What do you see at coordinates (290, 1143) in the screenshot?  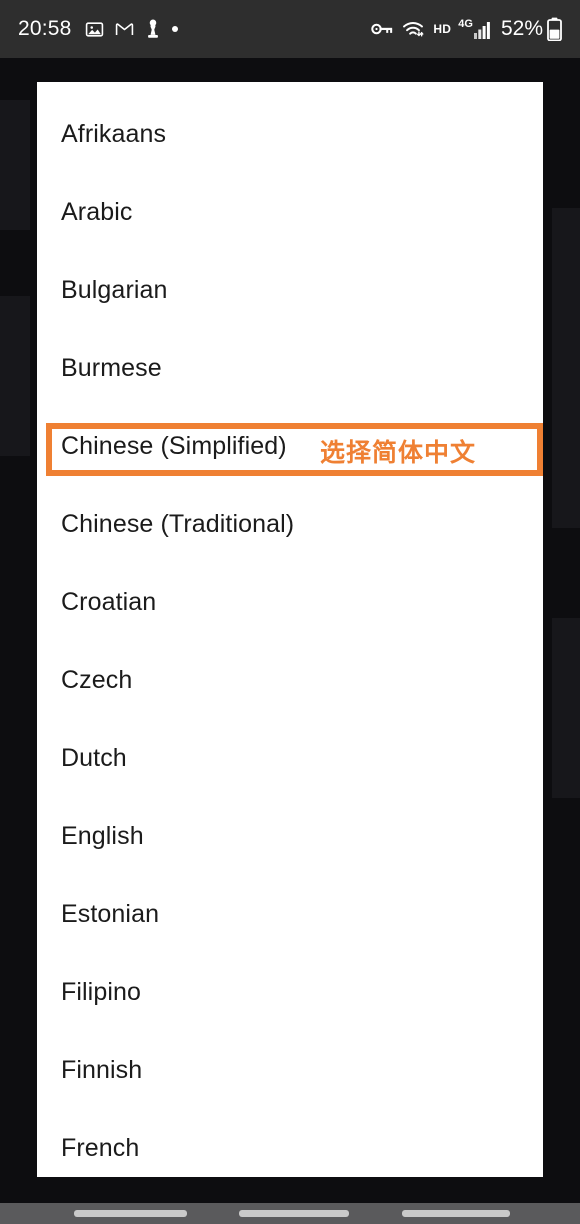 I see `language-list-item: French` at bounding box center [290, 1143].